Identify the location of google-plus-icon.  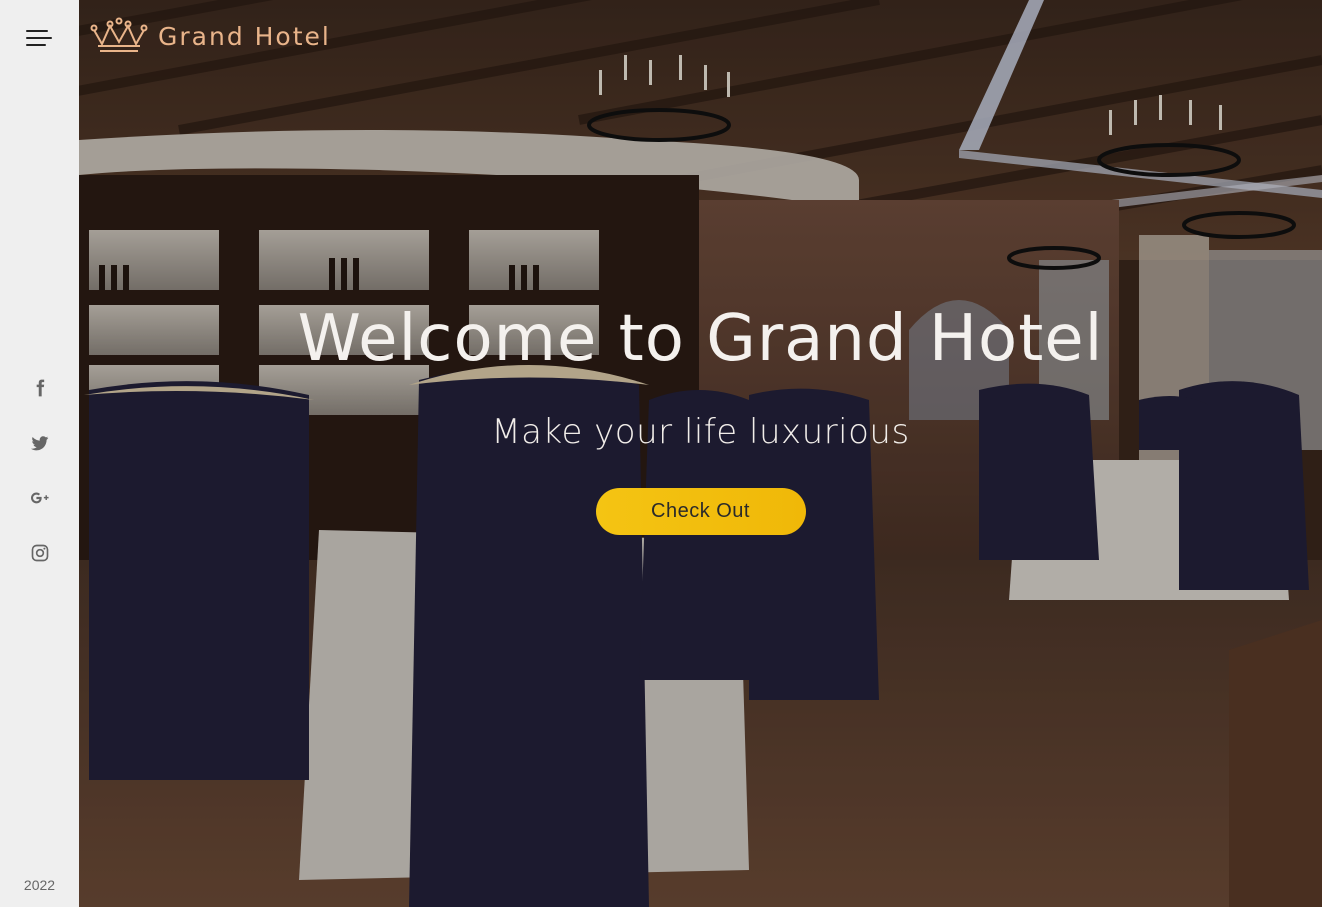
(39, 497).